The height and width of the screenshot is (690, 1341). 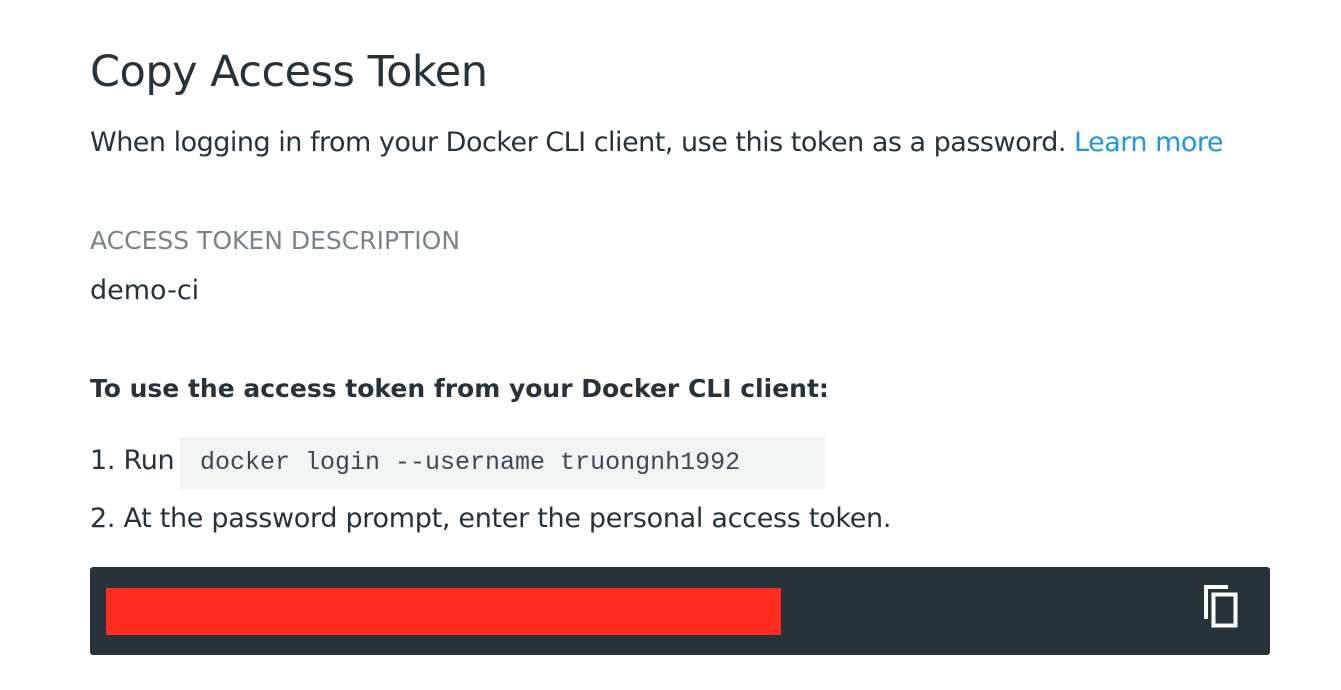 What do you see at coordinates (132, 460) in the screenshot?
I see `step-1-label: 1. Run` at bounding box center [132, 460].